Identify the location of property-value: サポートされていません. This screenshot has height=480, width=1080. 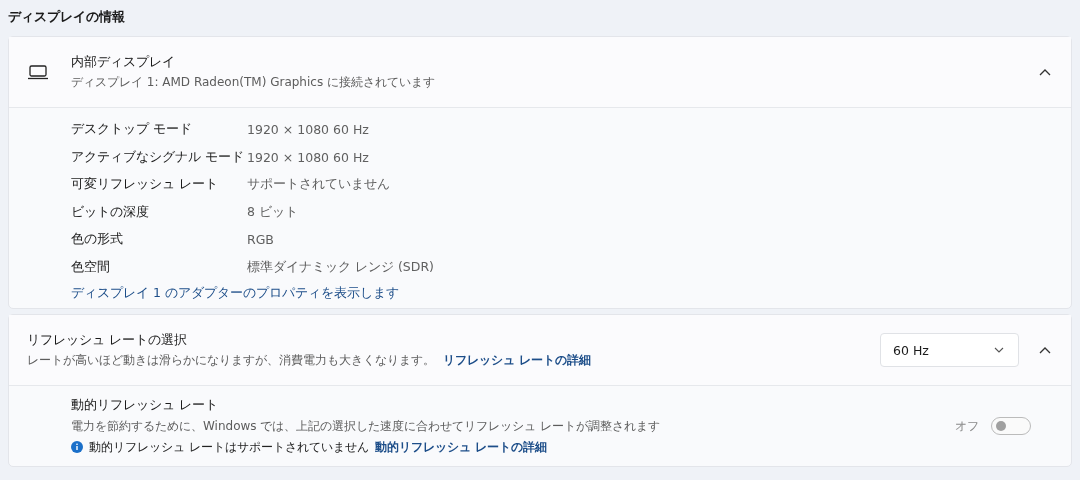
(318, 185).